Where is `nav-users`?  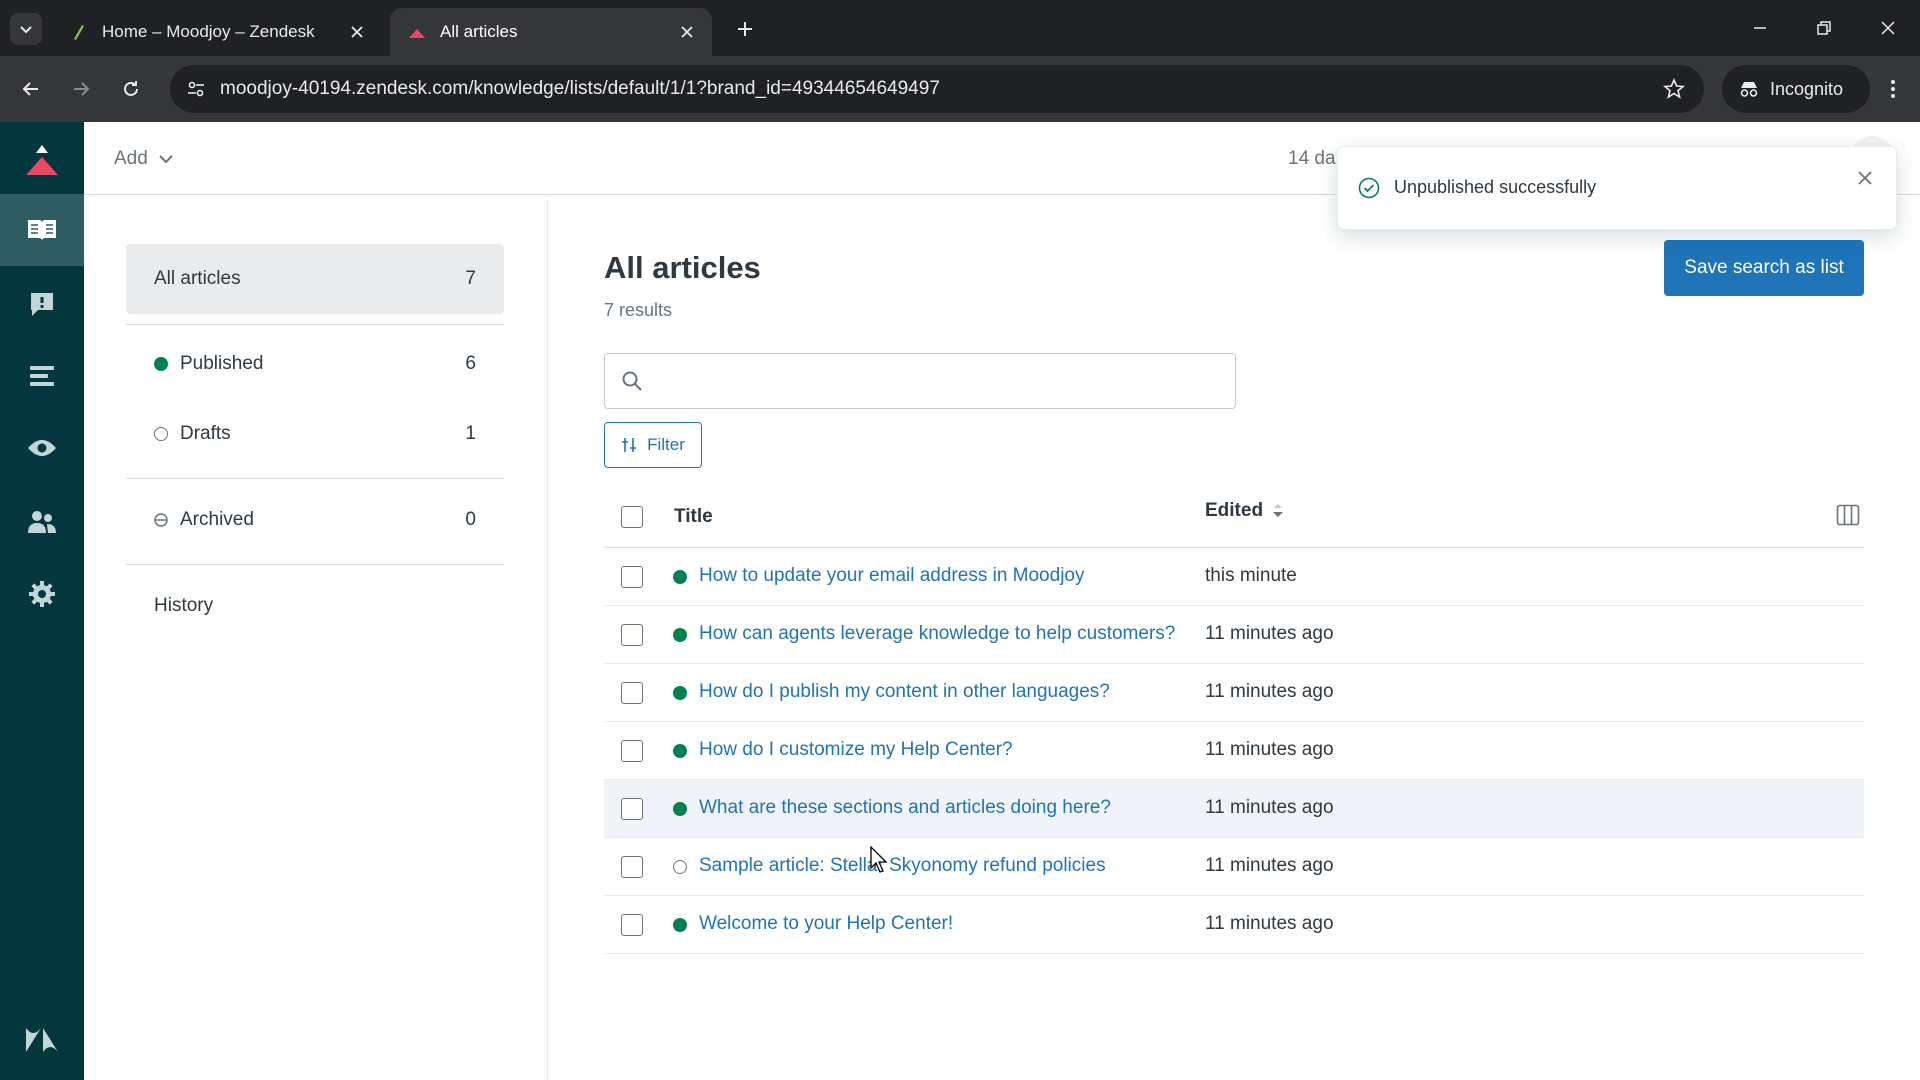 nav-users is located at coordinates (42, 522).